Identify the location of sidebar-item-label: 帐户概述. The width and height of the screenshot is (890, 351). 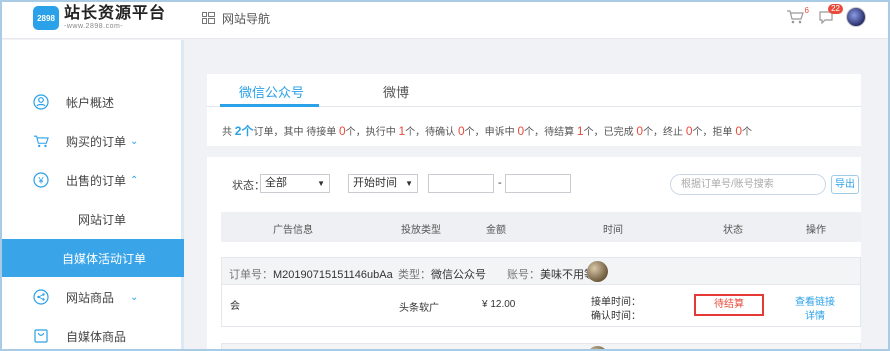
(90, 102).